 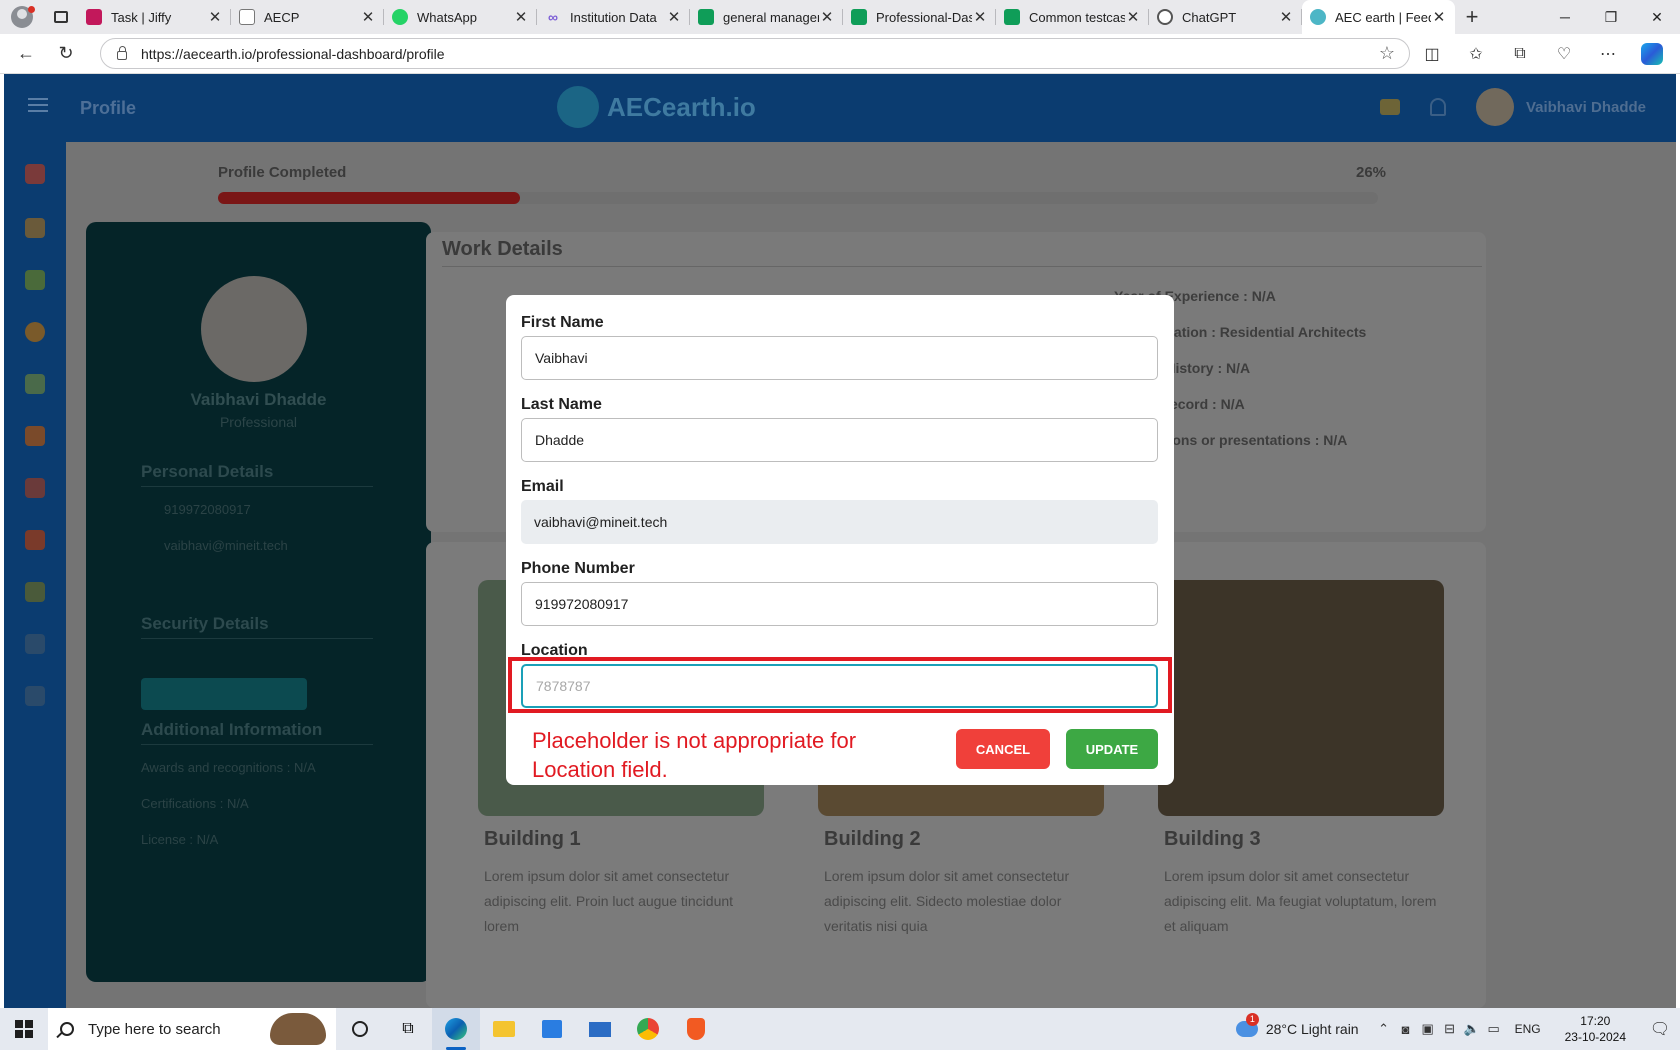 What do you see at coordinates (35, 592) in the screenshot?
I see `helmet-icon` at bounding box center [35, 592].